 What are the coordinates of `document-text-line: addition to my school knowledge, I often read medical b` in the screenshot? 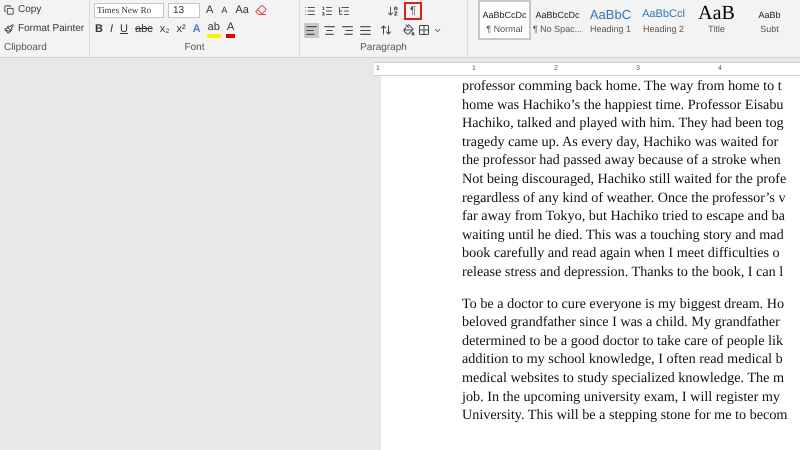 It's located at (622, 359).